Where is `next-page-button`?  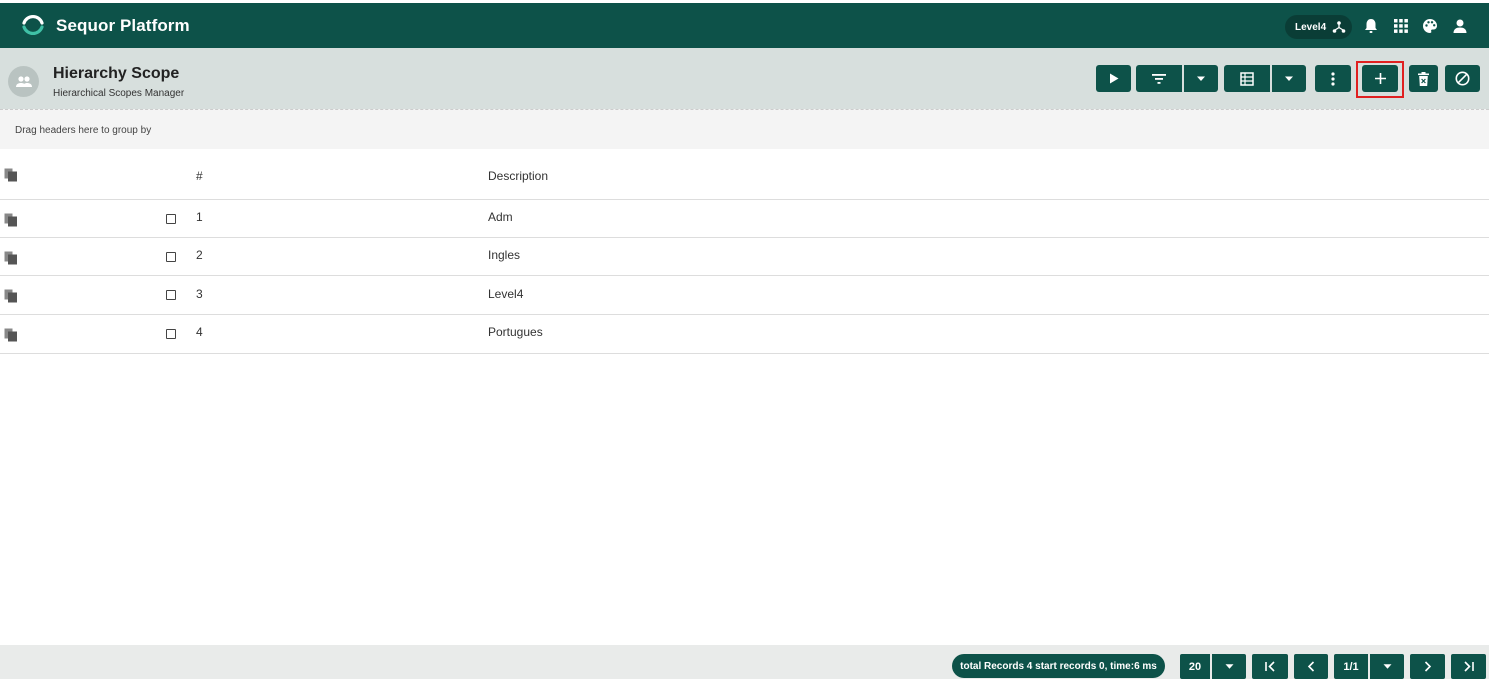 next-page-button is located at coordinates (1427, 666).